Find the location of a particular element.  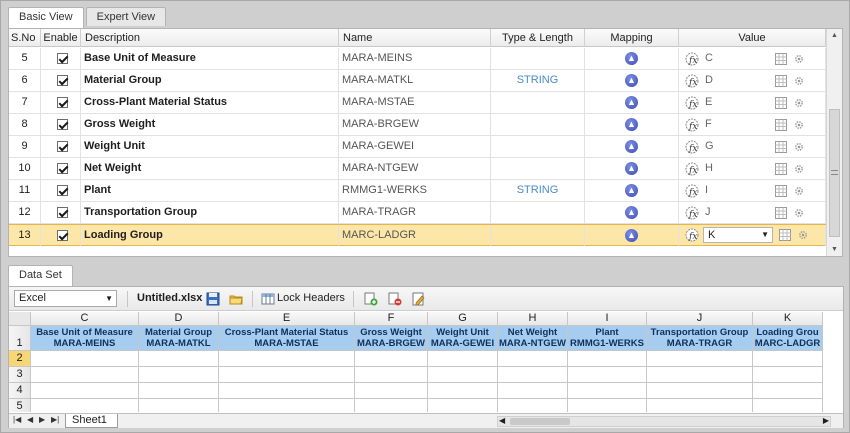

sheet-column-letter: C is located at coordinates (85, 319).